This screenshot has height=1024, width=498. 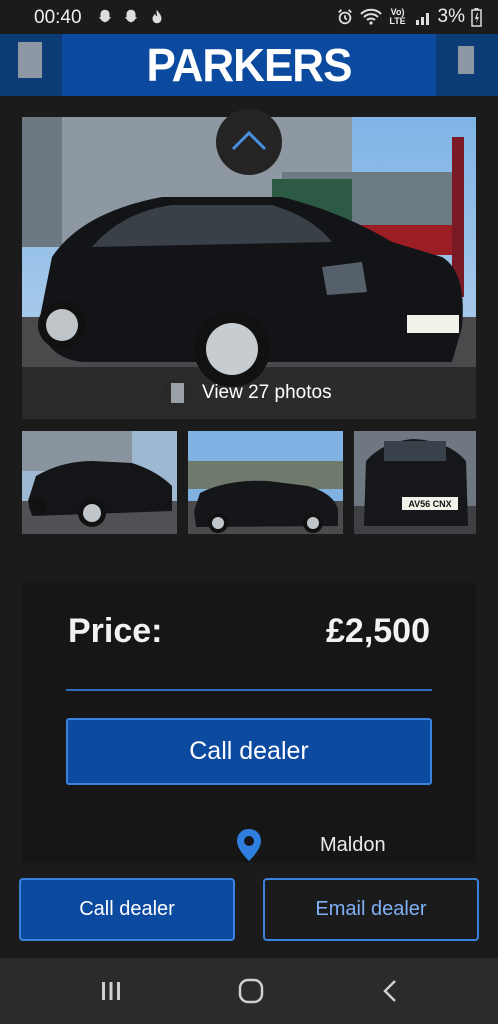 What do you see at coordinates (127, 909) in the screenshot?
I see `call-dealer-button: Call dealer` at bounding box center [127, 909].